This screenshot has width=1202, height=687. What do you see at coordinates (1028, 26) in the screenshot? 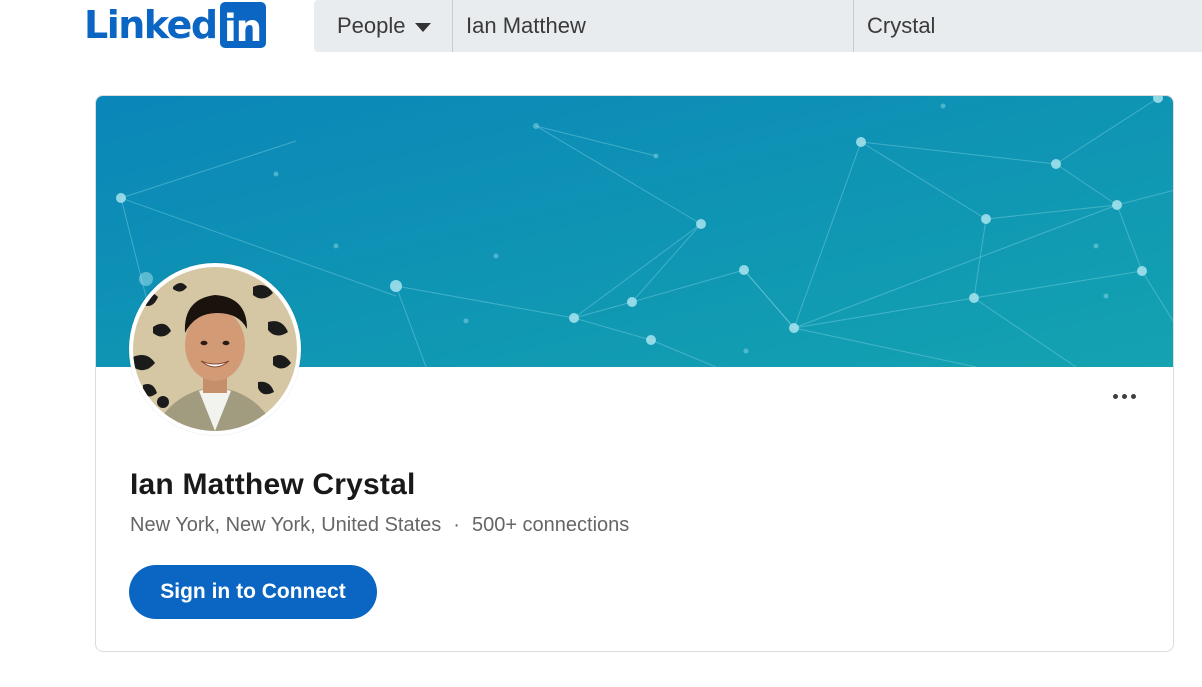
I see `last-name-field: Crystal` at bounding box center [1028, 26].